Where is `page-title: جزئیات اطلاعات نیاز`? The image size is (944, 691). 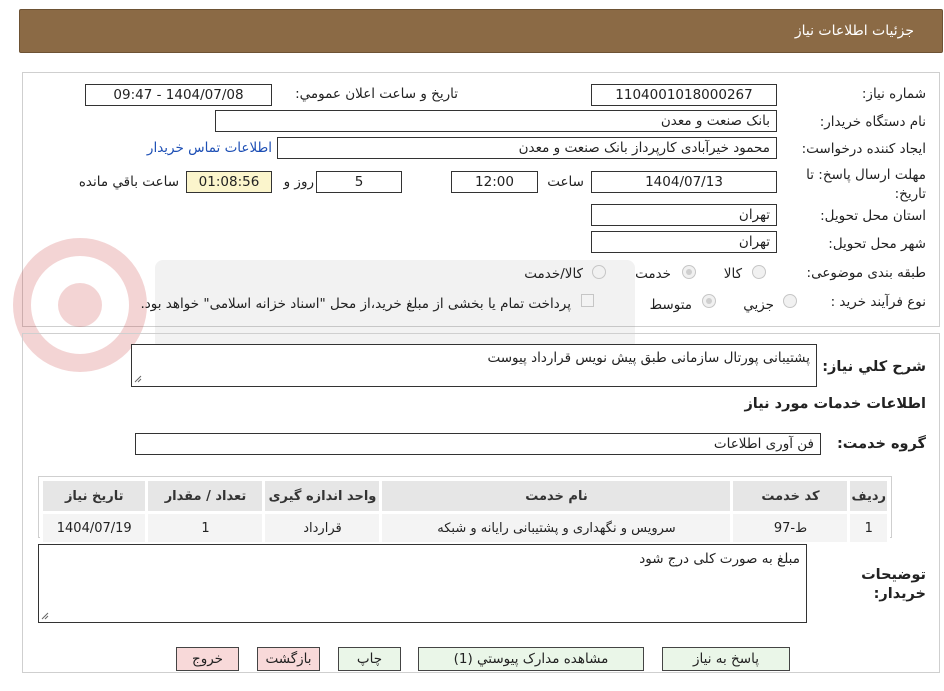 page-title: جزئیات اطلاعات نیاز is located at coordinates (854, 31).